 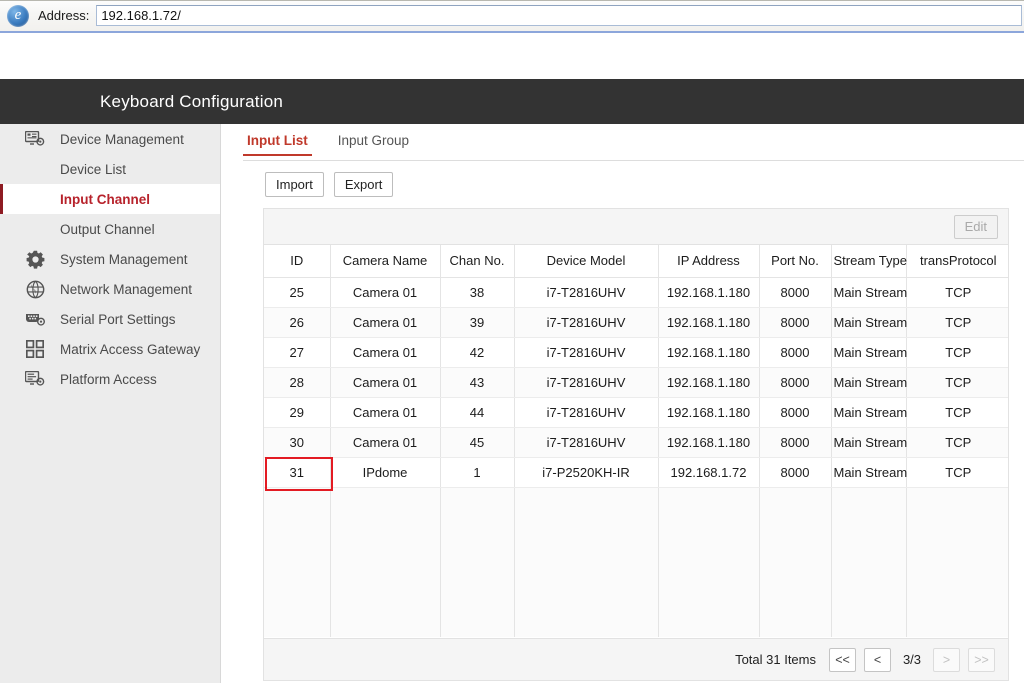 What do you see at coordinates (477, 442) in the screenshot?
I see `cell-chan-no: 45` at bounding box center [477, 442].